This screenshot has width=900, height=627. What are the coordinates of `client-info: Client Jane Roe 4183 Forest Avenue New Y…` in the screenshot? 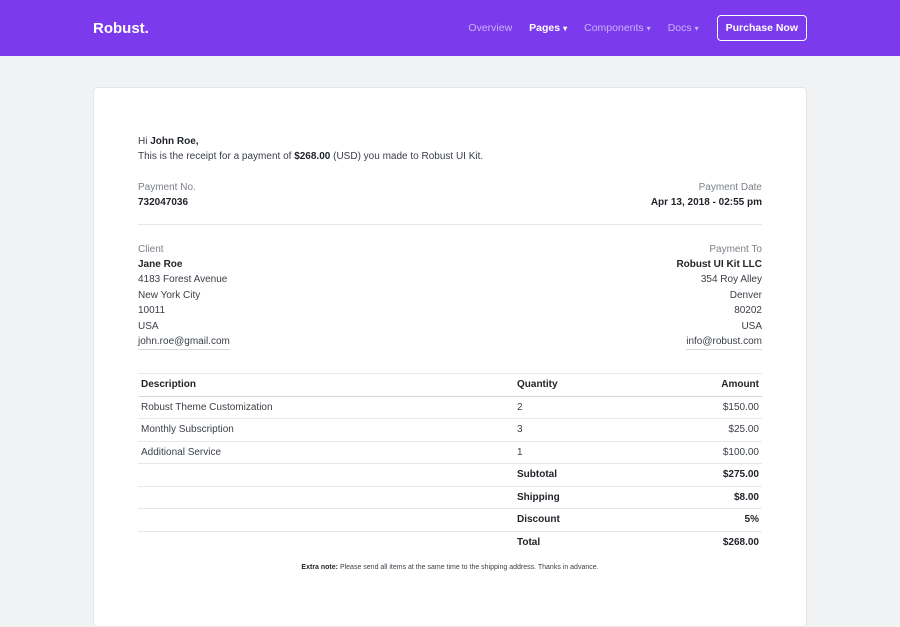 It's located at (184, 296).